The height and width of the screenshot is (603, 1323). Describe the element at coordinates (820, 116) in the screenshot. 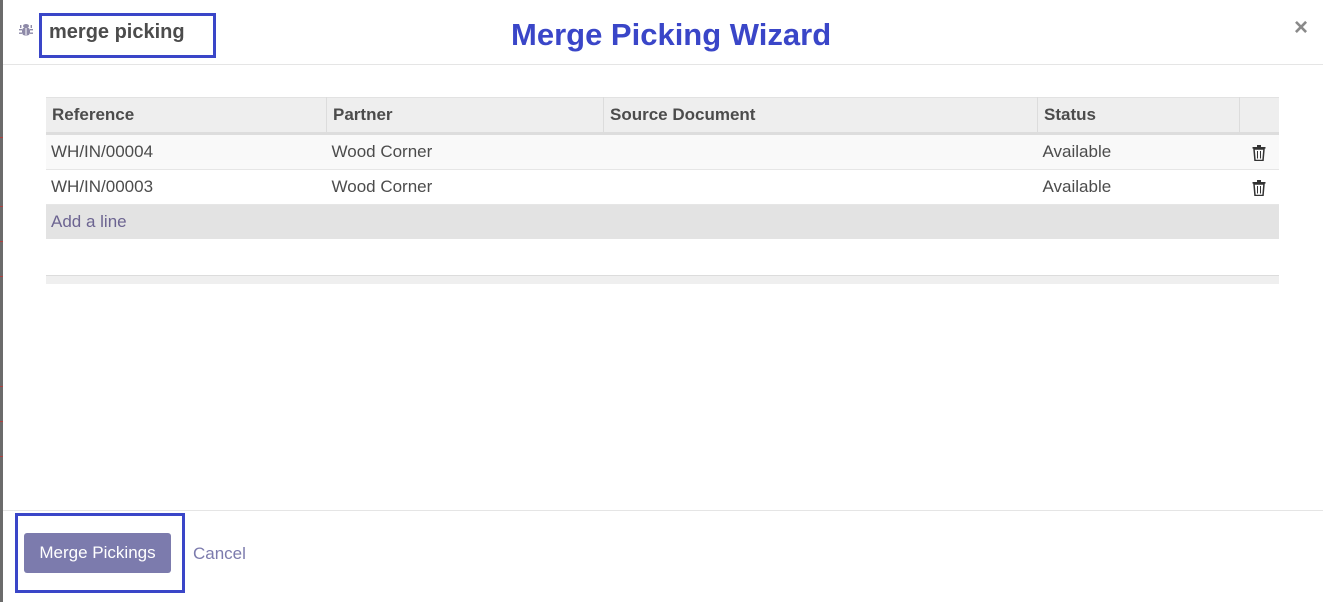

I see `column-header-source-document: Source Document` at that location.